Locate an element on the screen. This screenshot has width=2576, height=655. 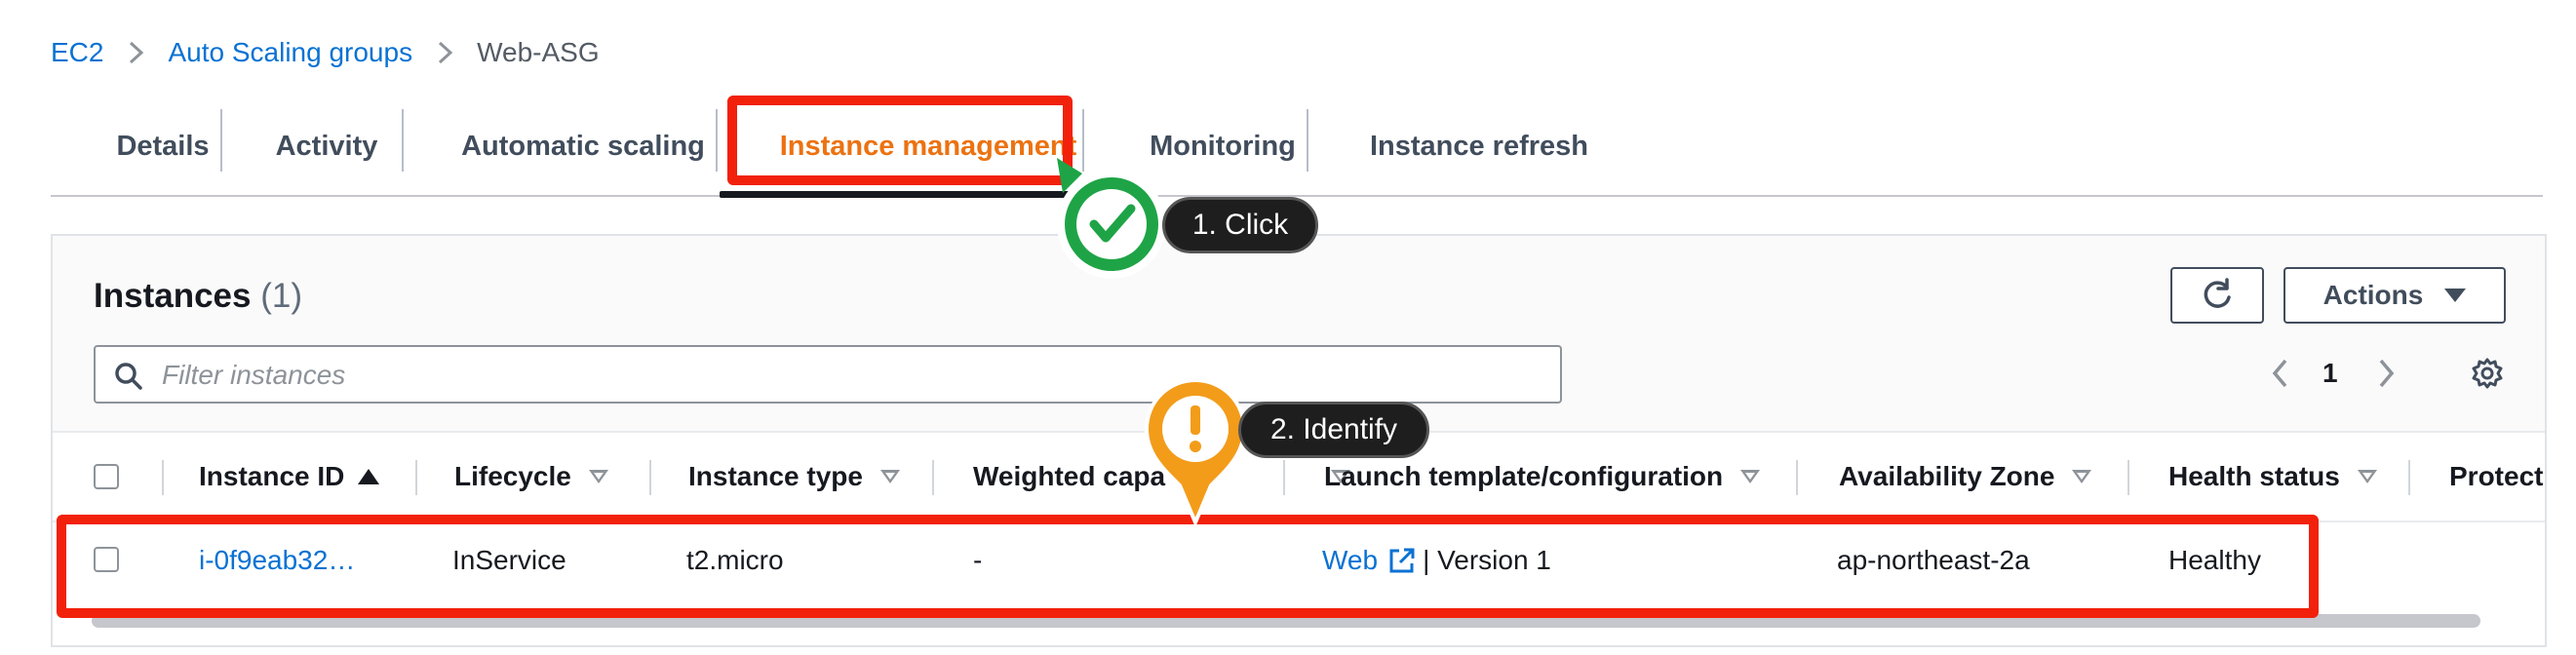
select-all-checkbox is located at coordinates (106, 476).